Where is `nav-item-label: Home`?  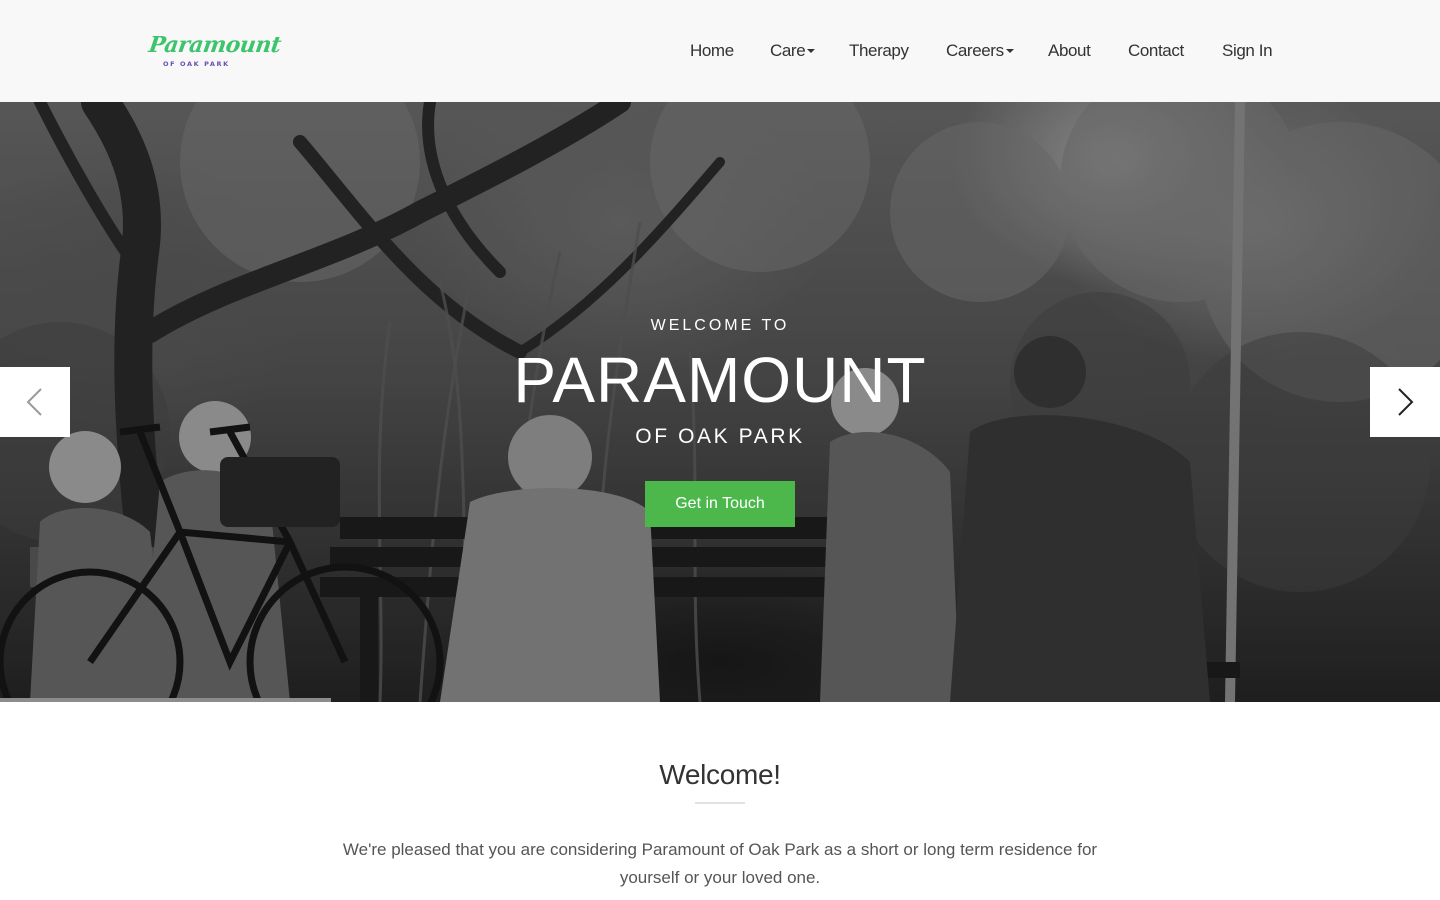
nav-item-label: Home is located at coordinates (712, 50).